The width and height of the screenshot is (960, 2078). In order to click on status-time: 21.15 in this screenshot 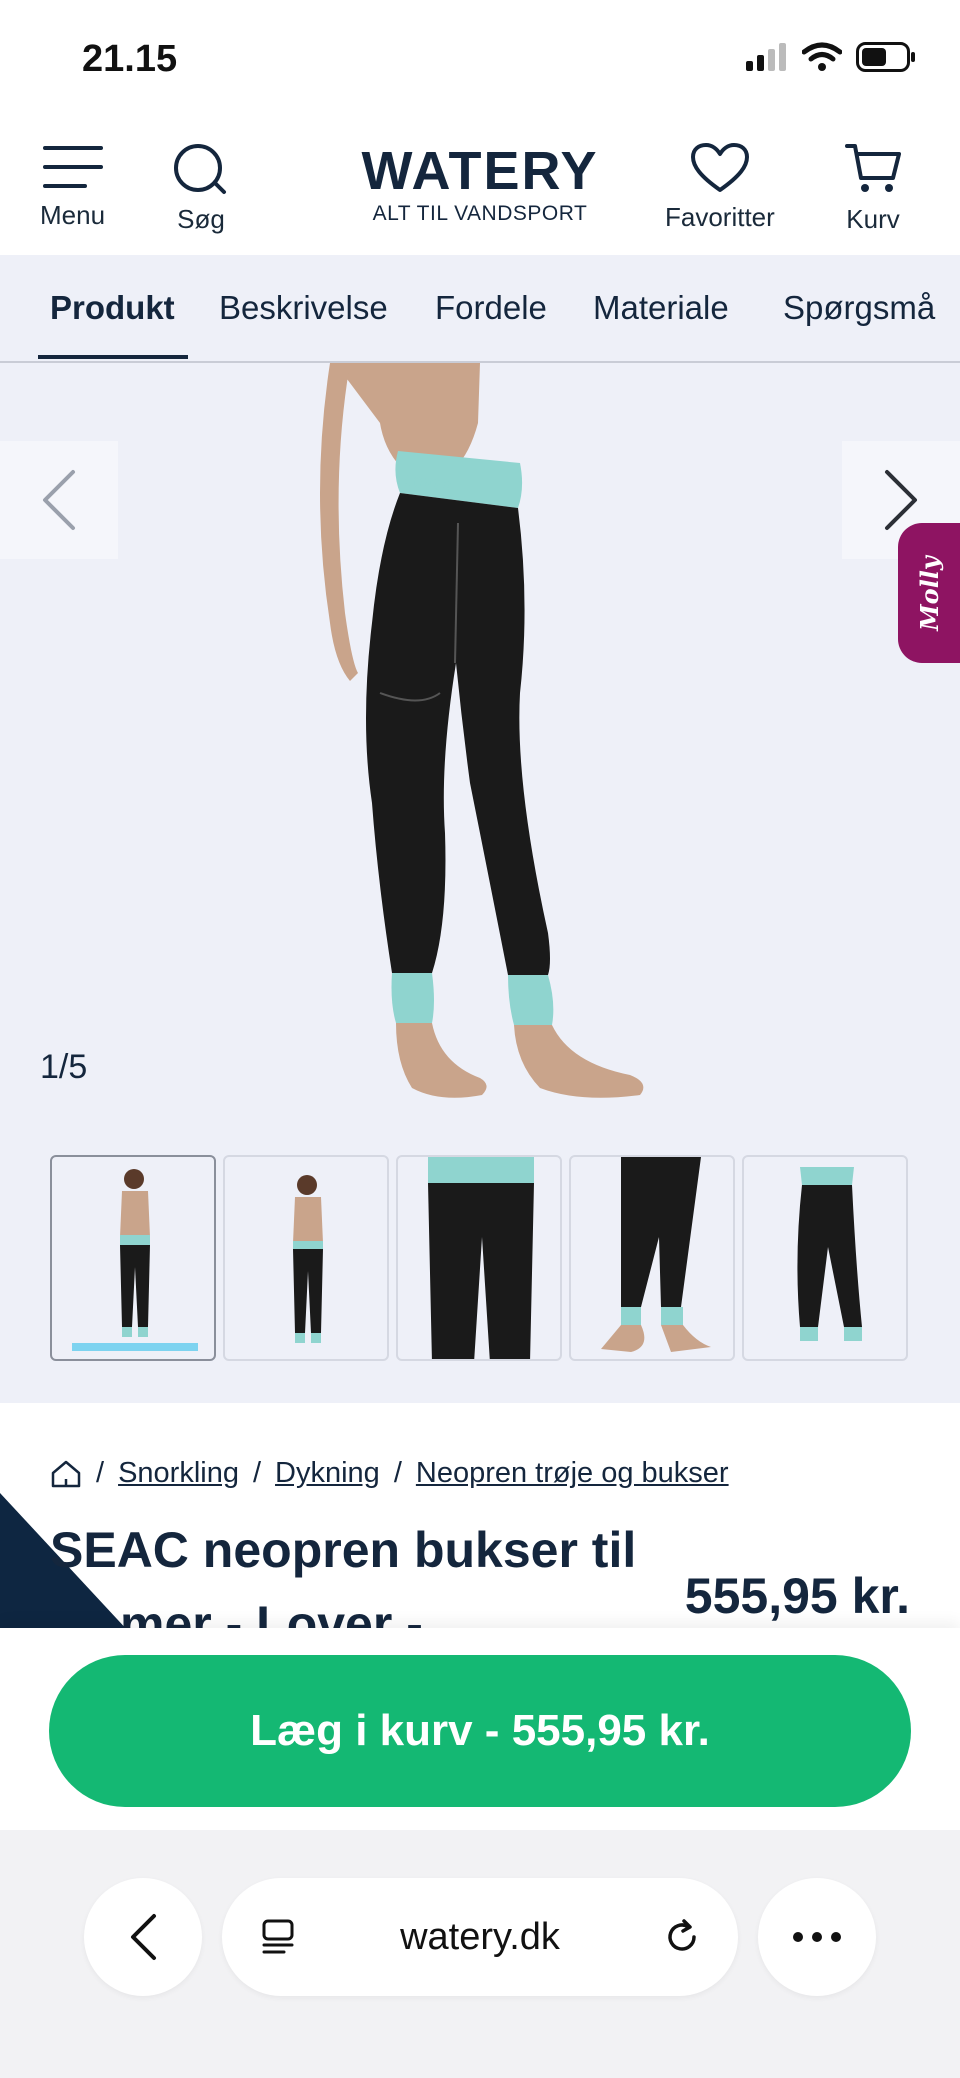, I will do `click(130, 59)`.